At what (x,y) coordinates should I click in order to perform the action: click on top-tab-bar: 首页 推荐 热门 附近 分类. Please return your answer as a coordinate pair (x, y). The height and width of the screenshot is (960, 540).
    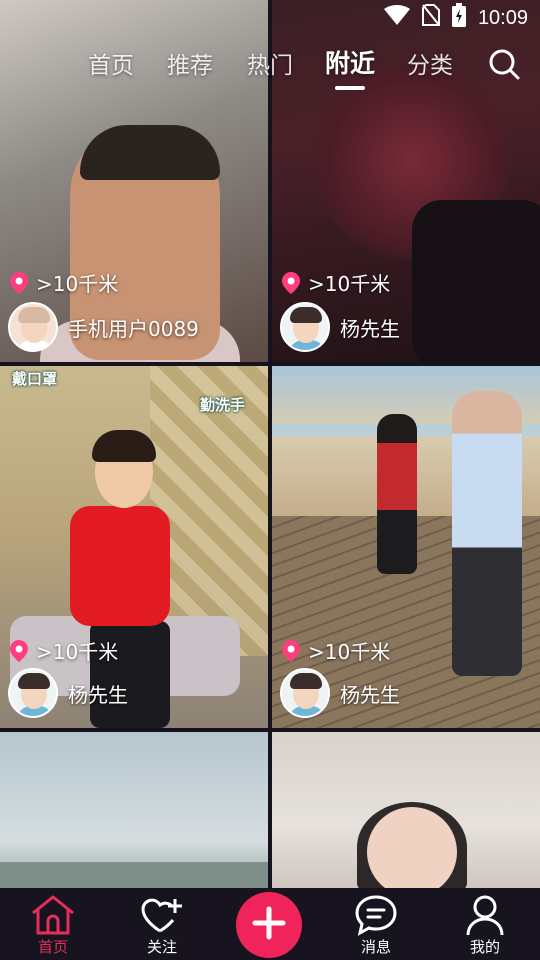
    Looking at the image, I should click on (270, 68).